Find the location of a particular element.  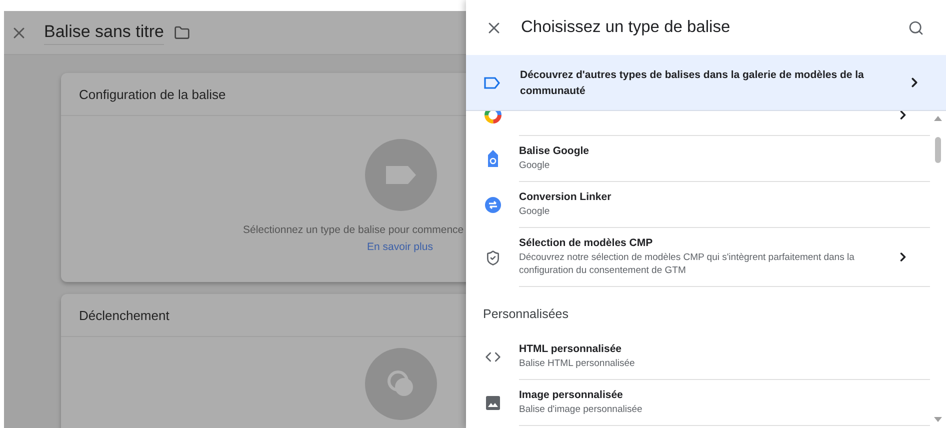

scroll-down-icon is located at coordinates (938, 419).